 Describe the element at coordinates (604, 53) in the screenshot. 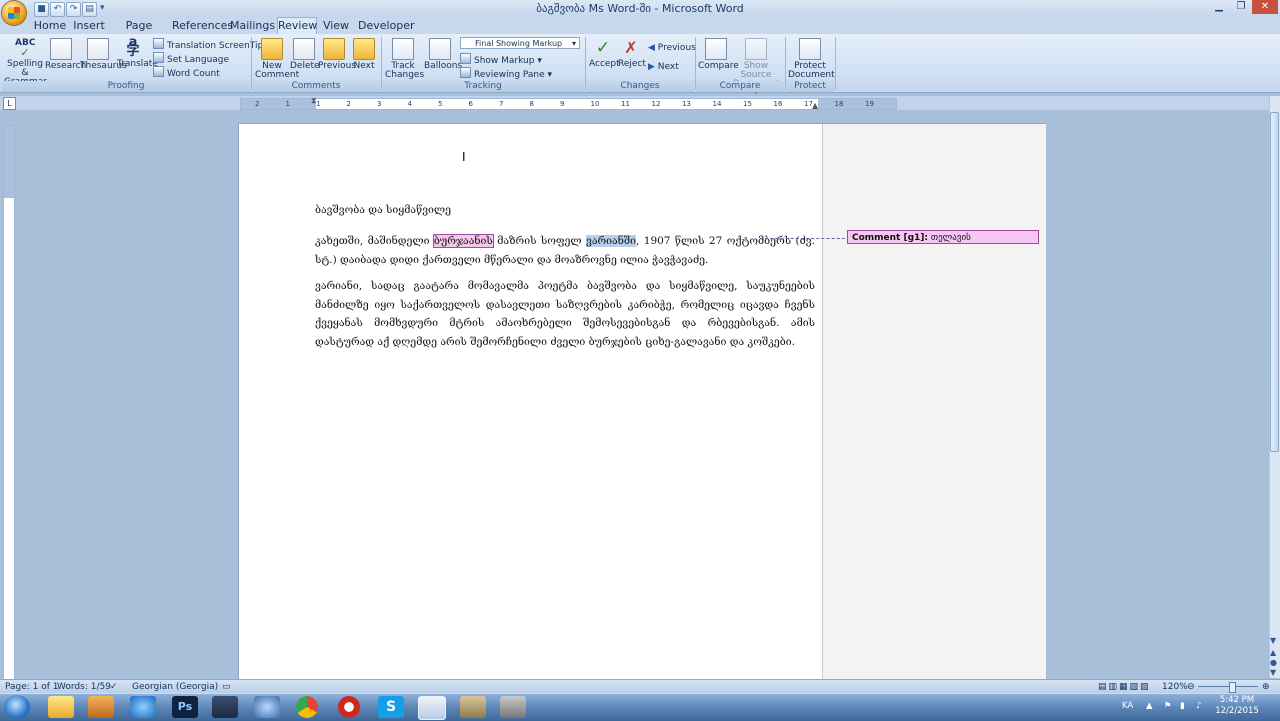

I see `accept-button: ✓ Accept` at that location.